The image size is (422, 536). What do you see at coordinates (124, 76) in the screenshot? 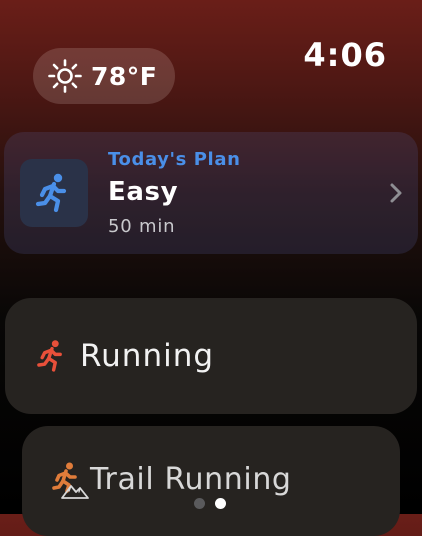
I see `weather-temperature: 78°F` at bounding box center [124, 76].